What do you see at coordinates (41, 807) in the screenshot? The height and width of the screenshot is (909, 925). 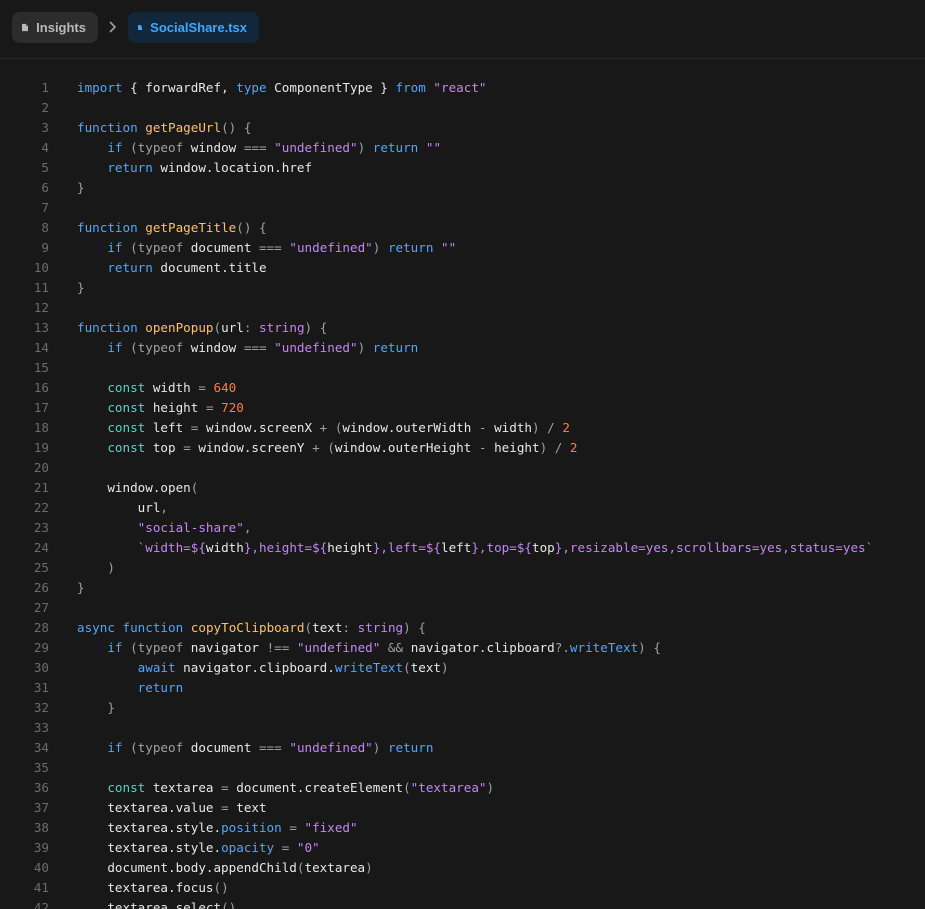 I see `line-number: 37` at bounding box center [41, 807].